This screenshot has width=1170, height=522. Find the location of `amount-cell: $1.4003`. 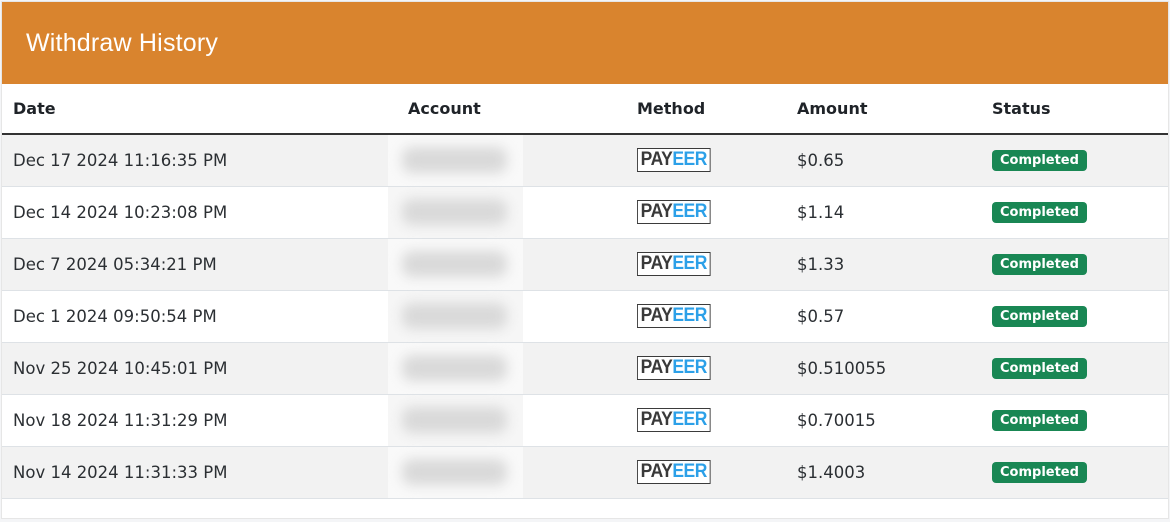

amount-cell: $1.4003 is located at coordinates (883, 472).